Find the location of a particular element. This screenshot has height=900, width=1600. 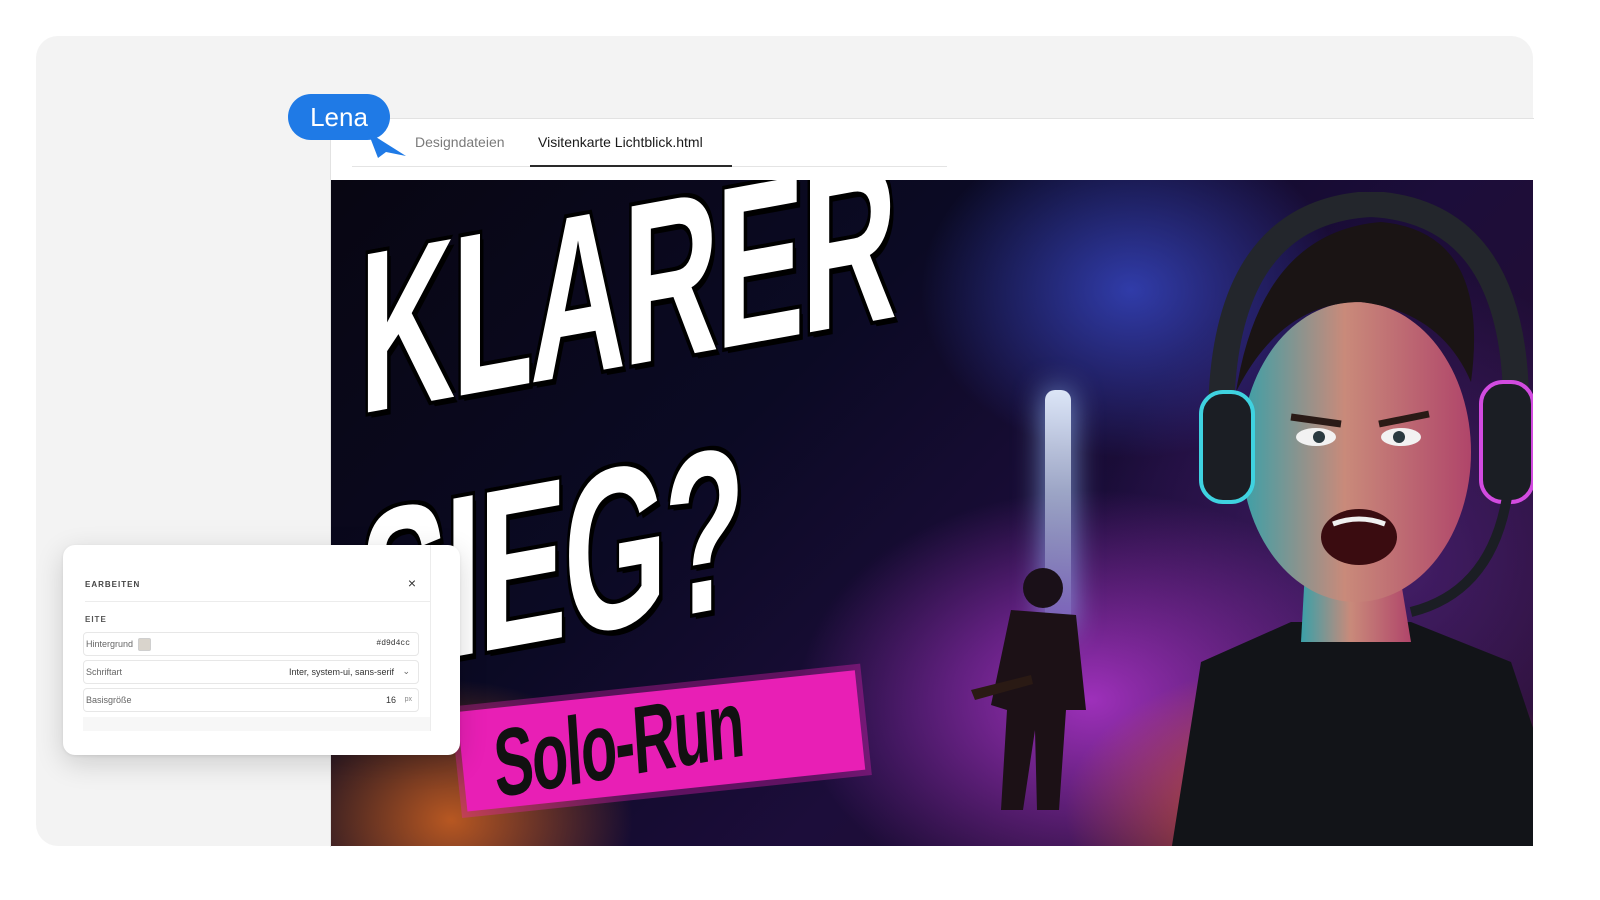

section-label-page: EITE is located at coordinates (96, 619).